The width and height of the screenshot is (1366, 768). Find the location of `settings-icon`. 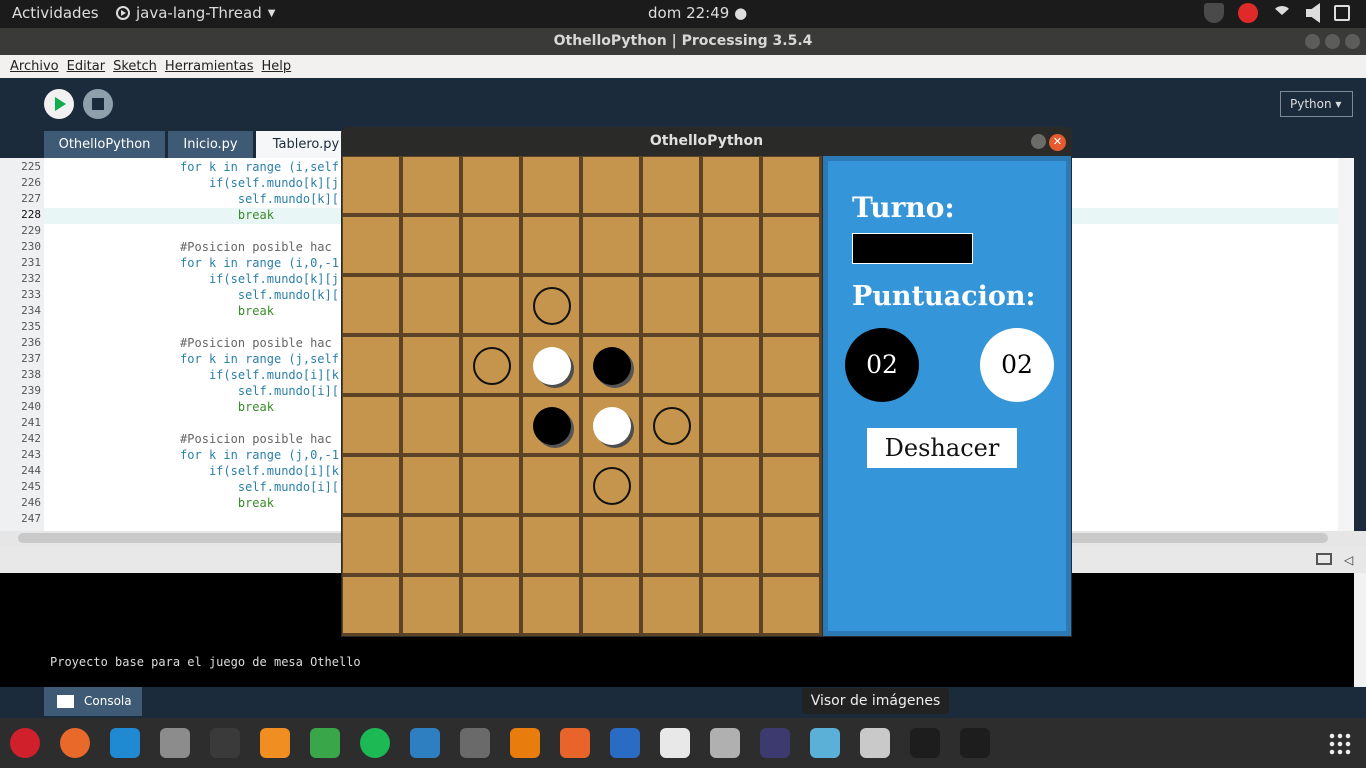

settings-icon is located at coordinates (725, 743).